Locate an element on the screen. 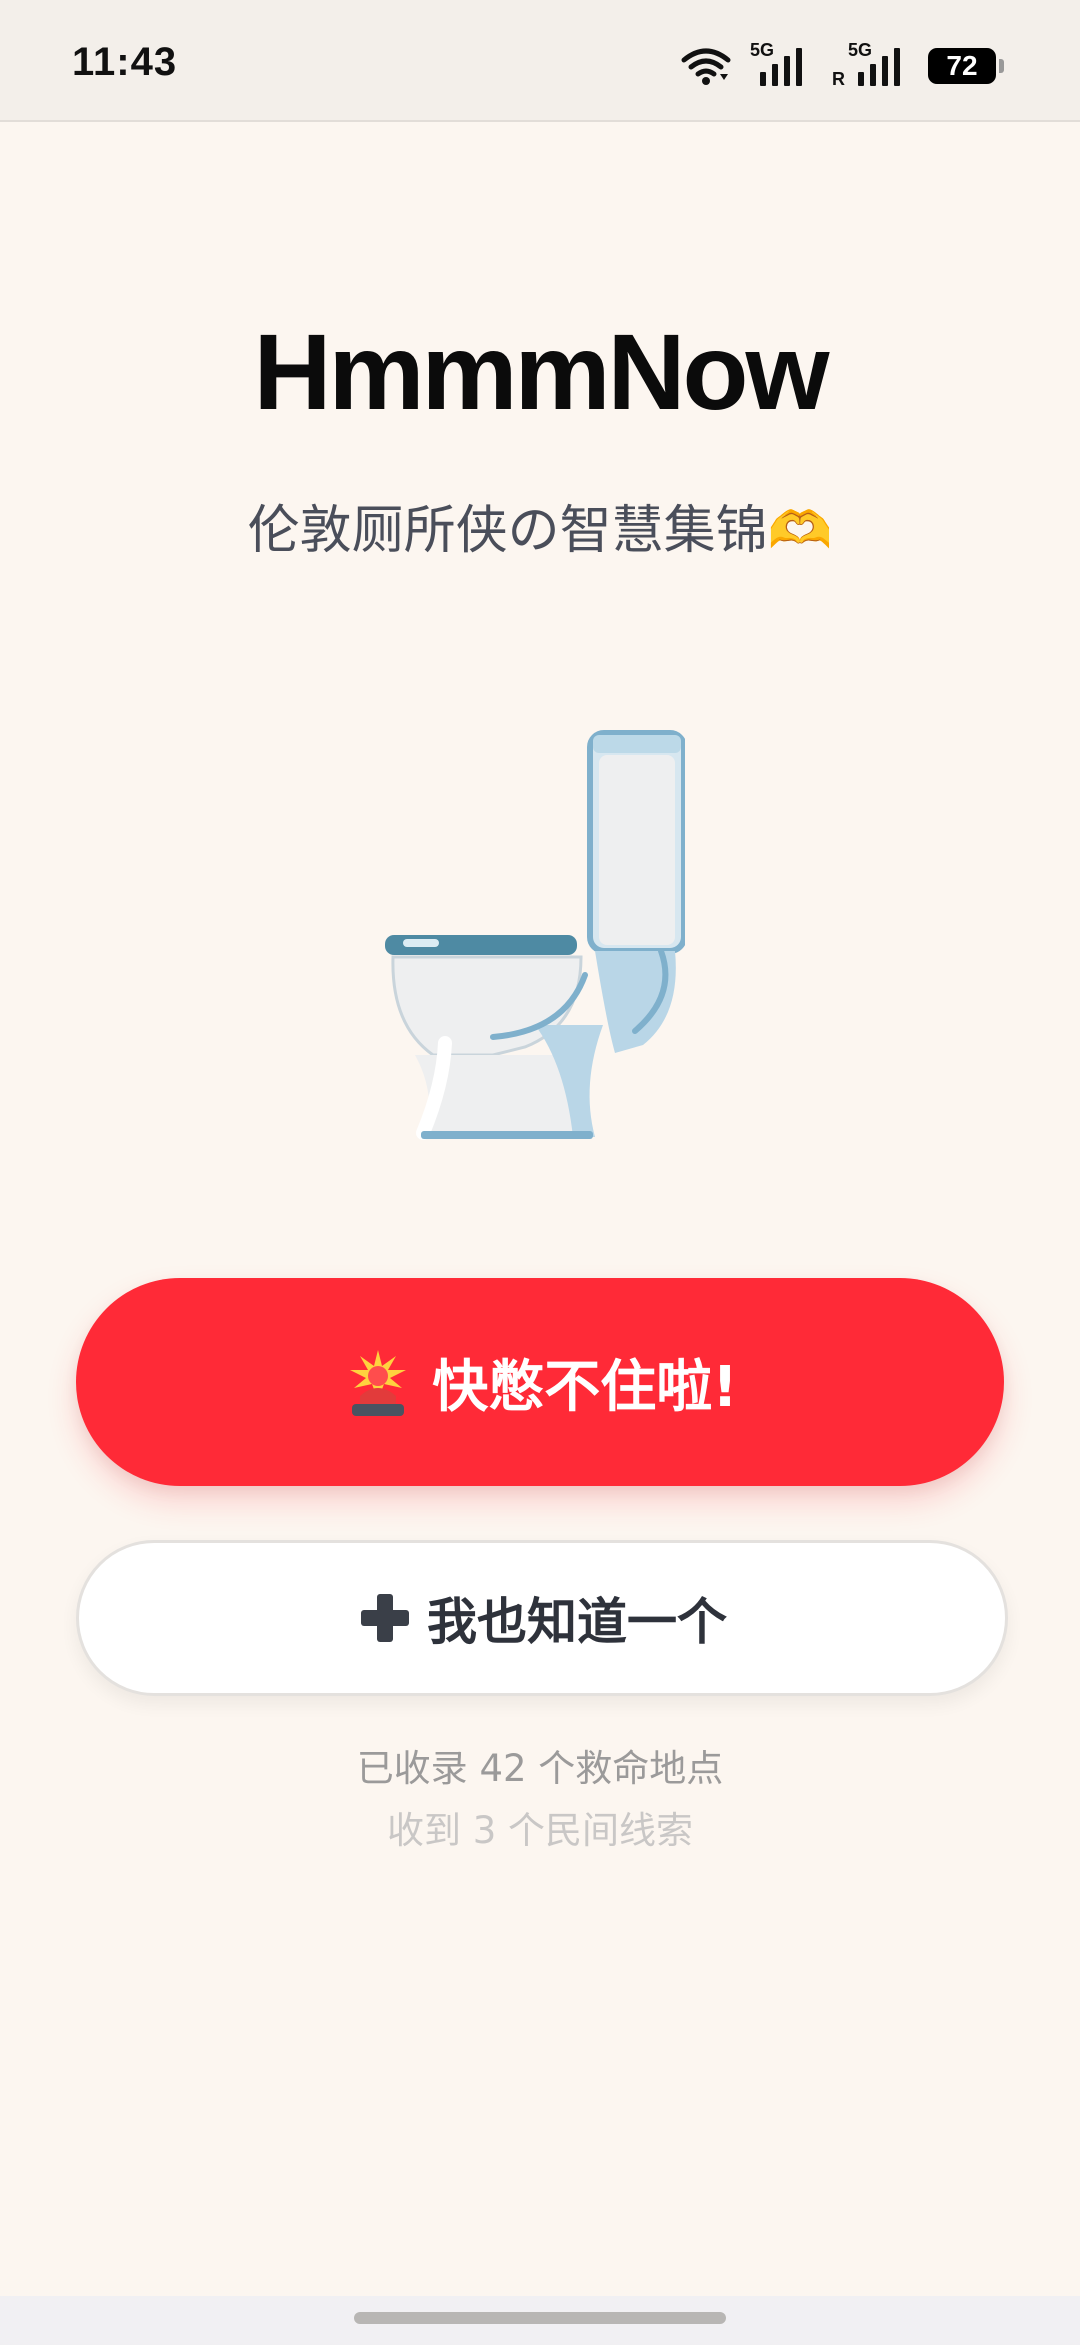  urgent-button-label: 快憋不住啦! is located at coordinates (585, 1387).